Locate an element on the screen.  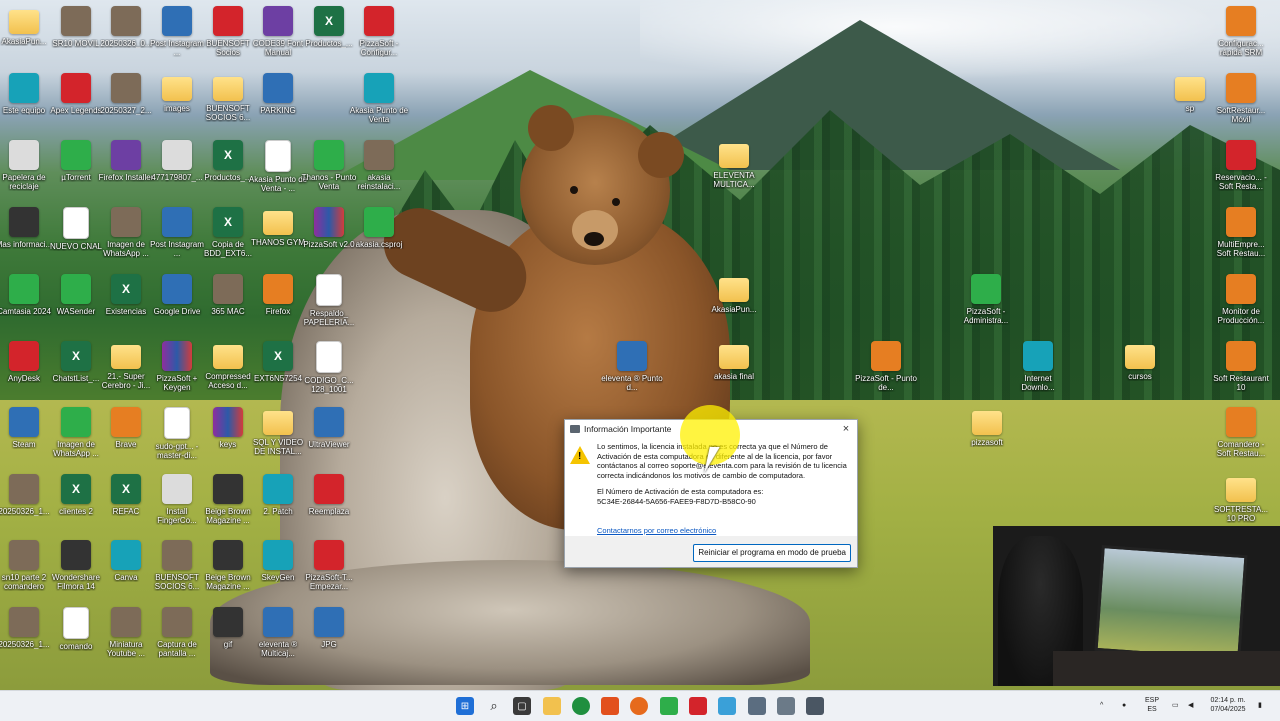
firefox-icon is located at coordinates (639, 706).